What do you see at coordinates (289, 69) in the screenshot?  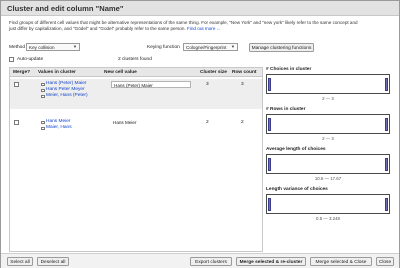 I see `facet-title-choices: # Choices in cluster` at bounding box center [289, 69].